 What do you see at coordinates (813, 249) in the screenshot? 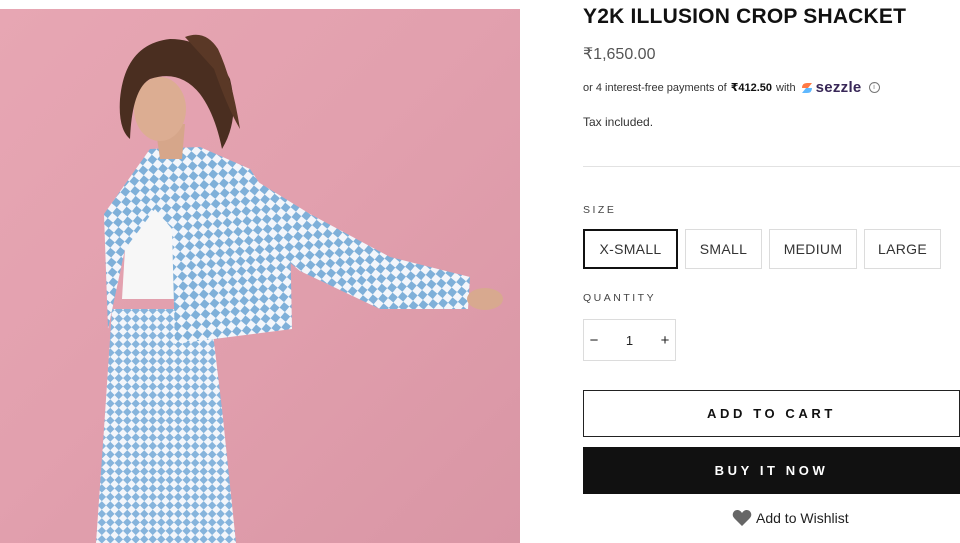
I see `size-option-medium: MEDIUM` at bounding box center [813, 249].